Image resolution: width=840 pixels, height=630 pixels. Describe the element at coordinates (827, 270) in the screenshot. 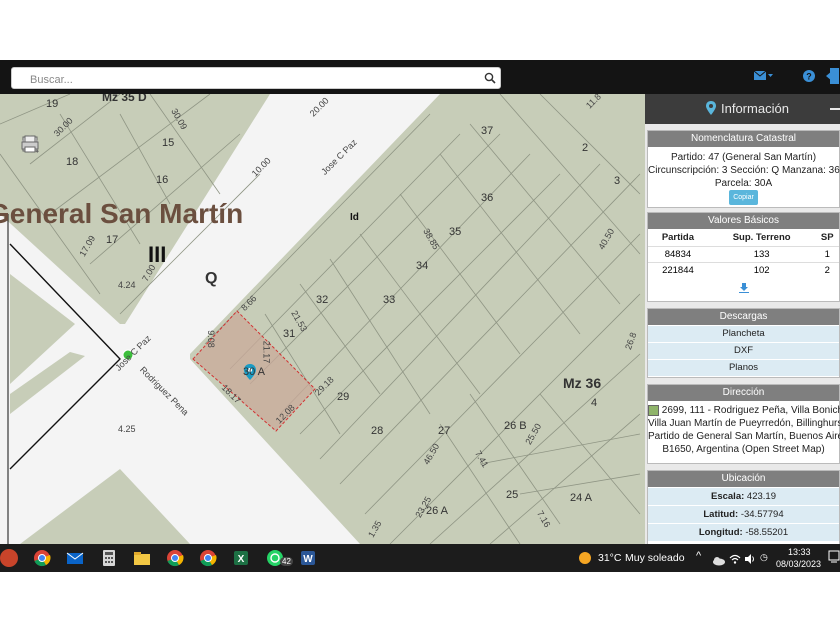

I see `table-cell: 2` at that location.